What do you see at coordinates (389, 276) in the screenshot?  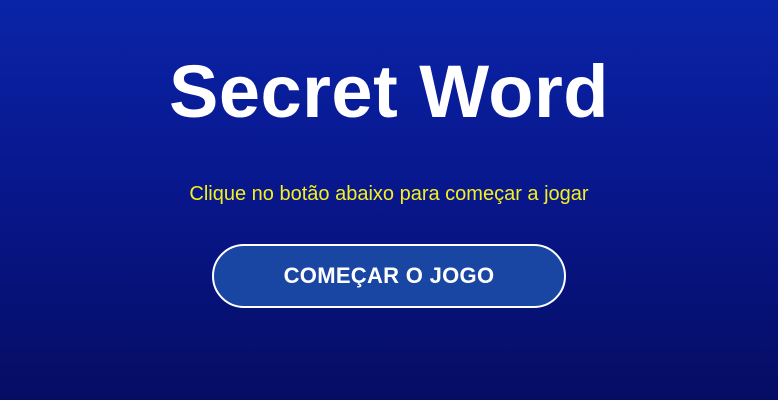 I see `start-game-button: COMEÇAR O JOGO` at bounding box center [389, 276].